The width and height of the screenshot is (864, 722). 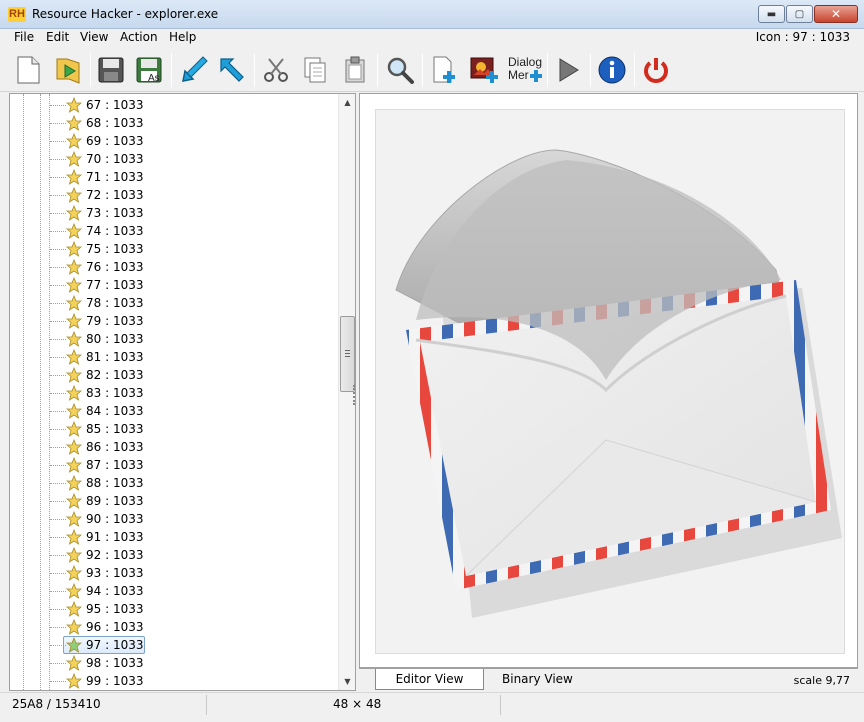 I want to click on tree-item: 94 : 1033, so click(x=170, y=591).